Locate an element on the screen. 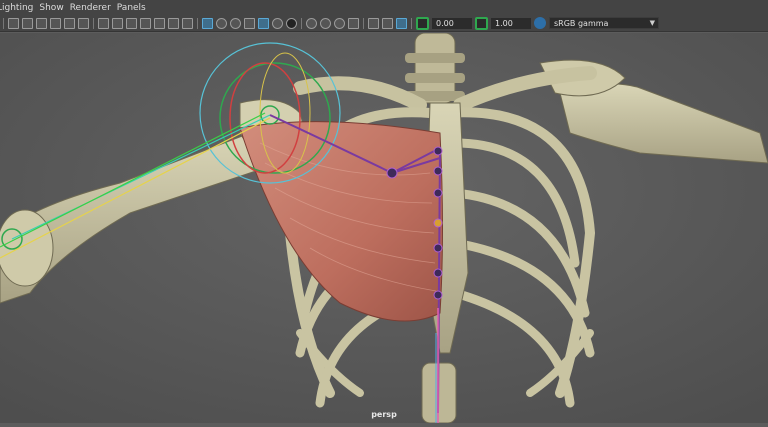 Image resolution: width=768 pixels, height=427 pixels. menu-renderer: Renderer is located at coordinates (93, 8).